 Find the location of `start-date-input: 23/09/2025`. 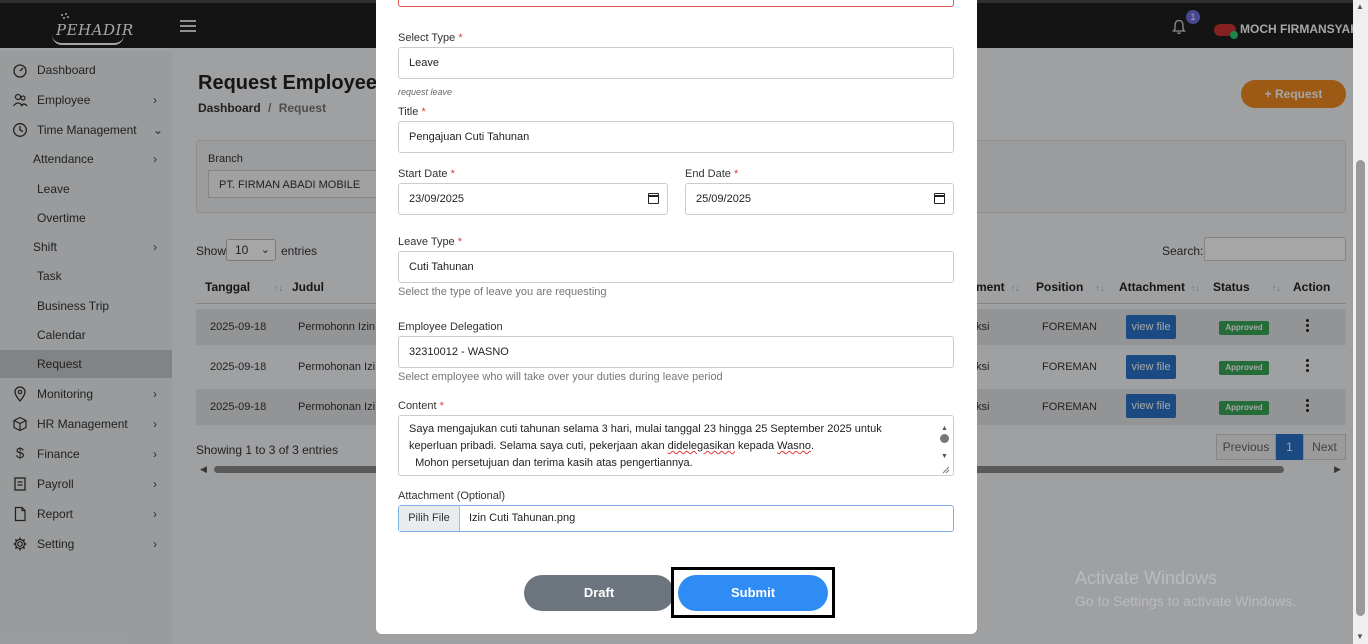

start-date-input: 23/09/2025 is located at coordinates (533, 199).